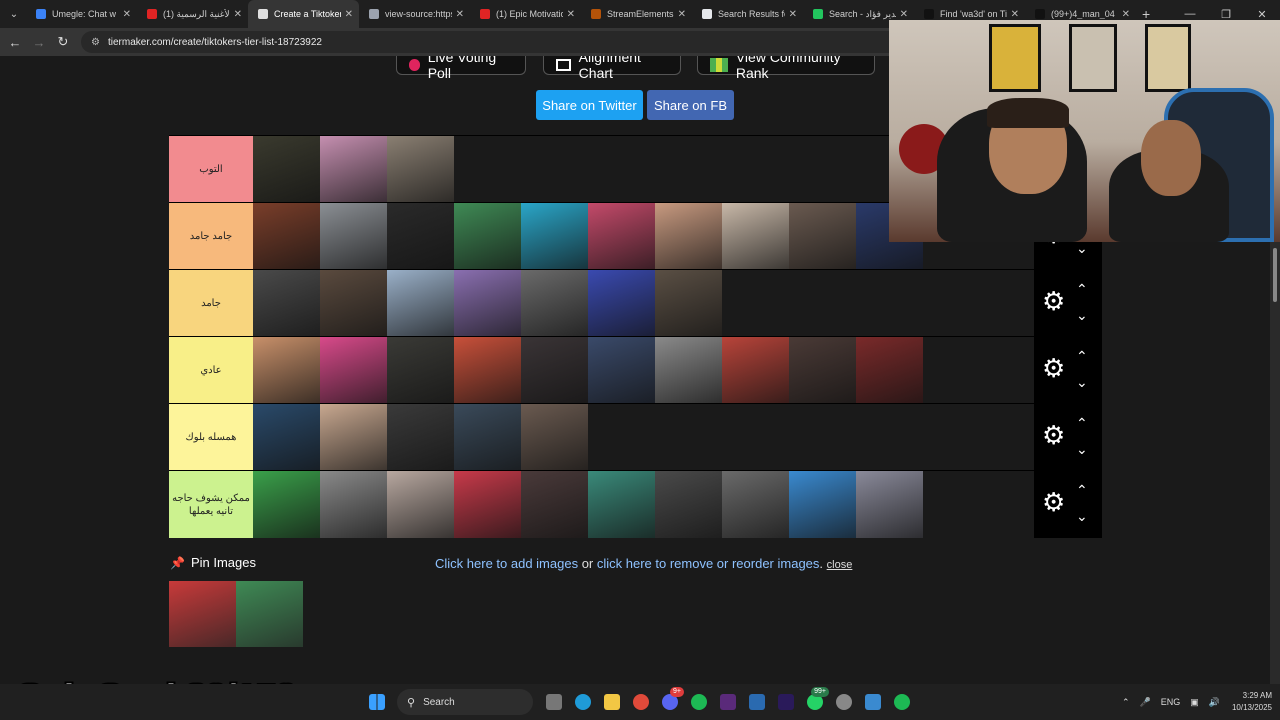 The height and width of the screenshot is (720, 1280). I want to click on tier-label: التوب, so click(211, 169).